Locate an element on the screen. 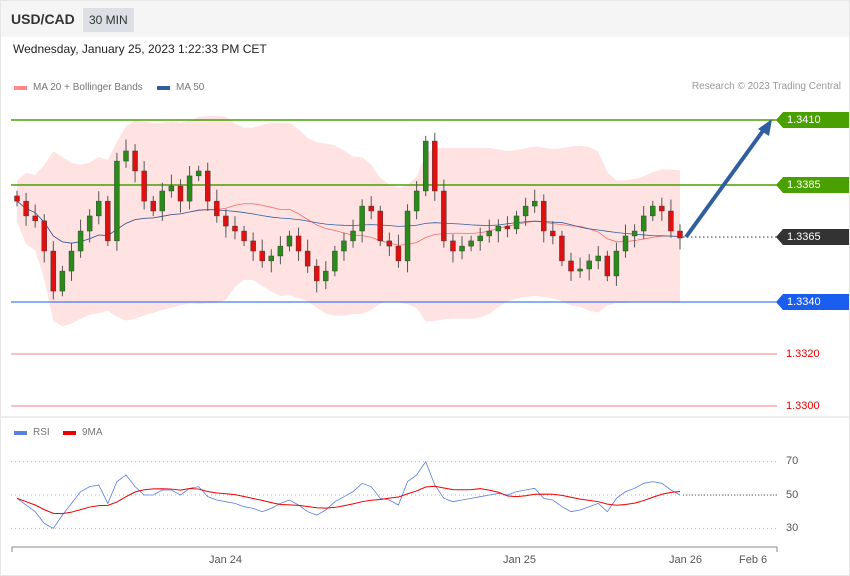 The image size is (850, 576). rsi-tick-70: 70 is located at coordinates (792, 461).